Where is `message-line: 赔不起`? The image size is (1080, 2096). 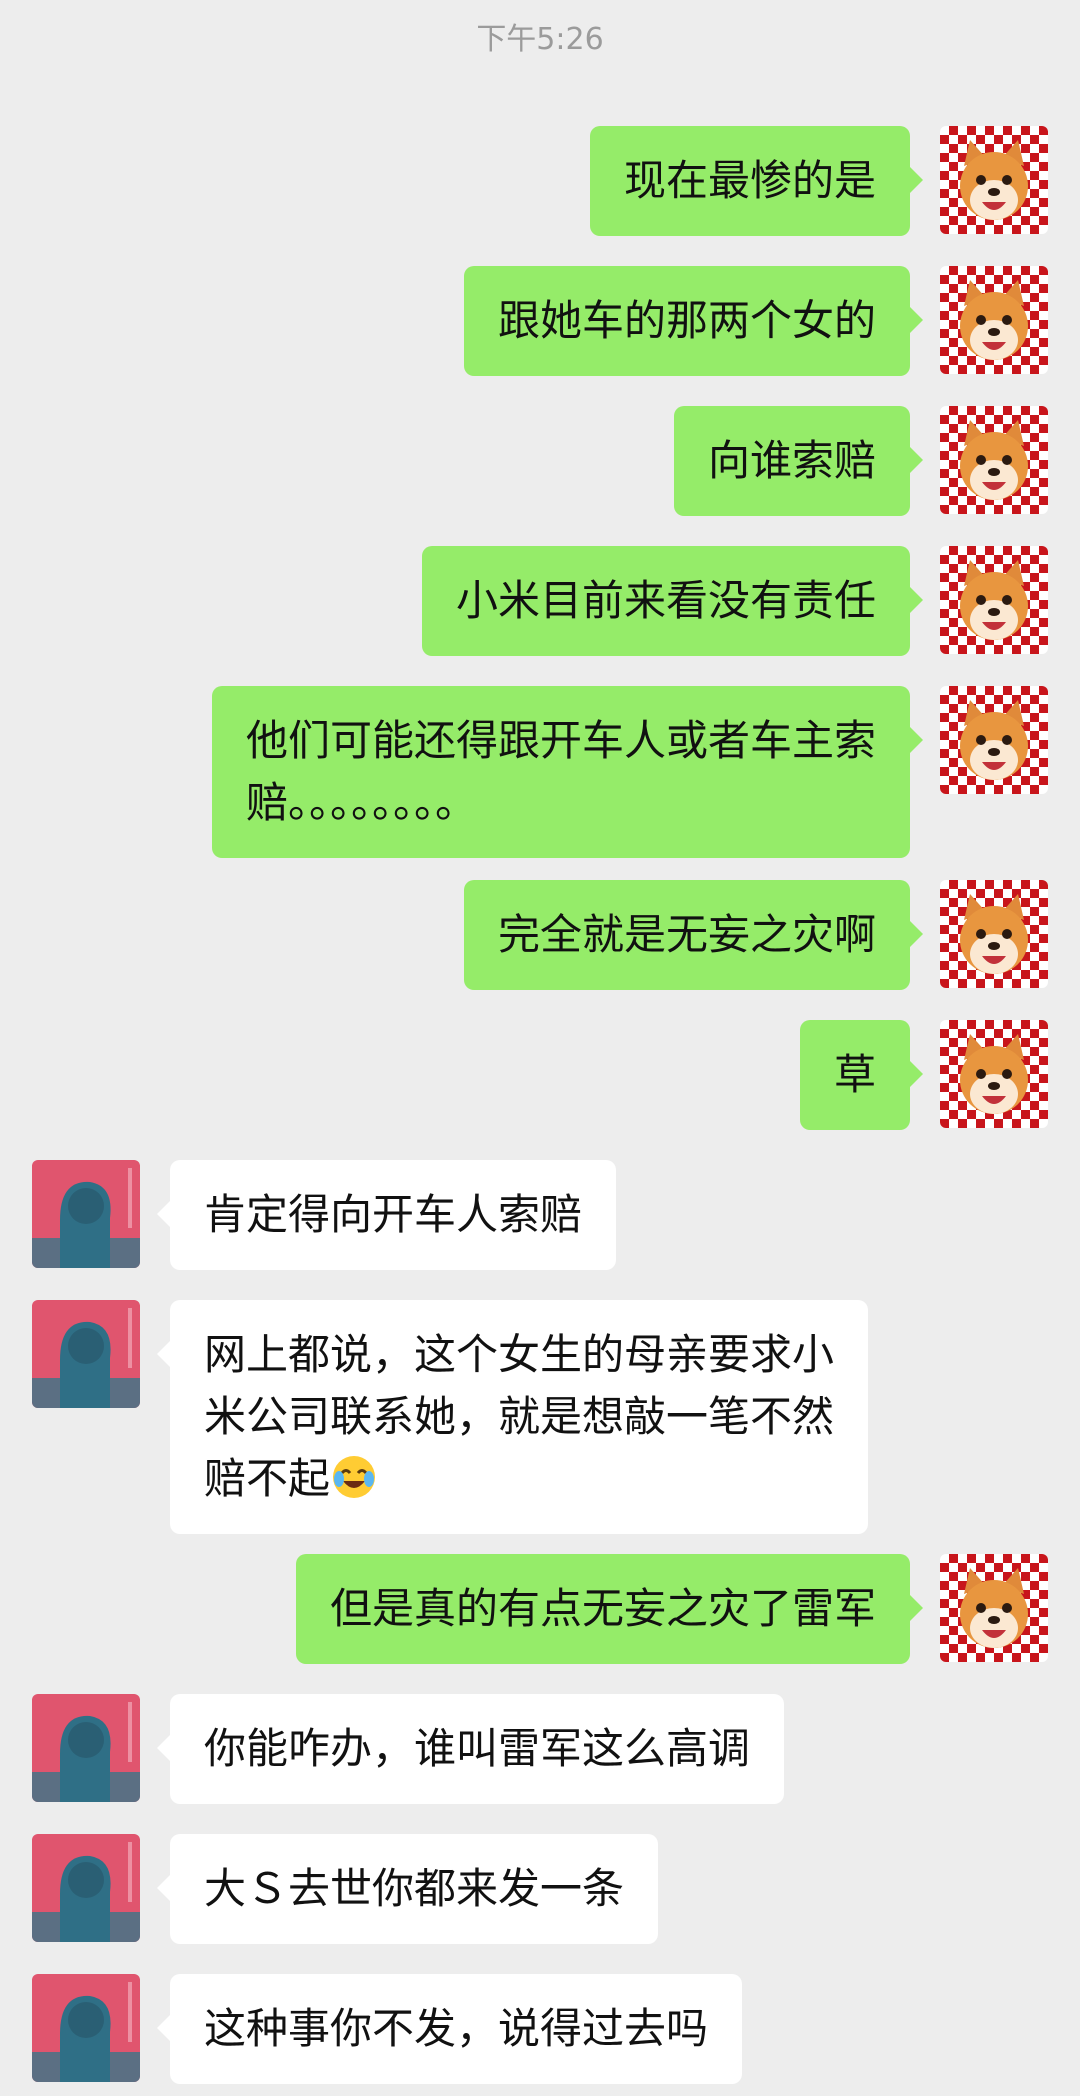 message-line: 赔不起 is located at coordinates (519, 1479).